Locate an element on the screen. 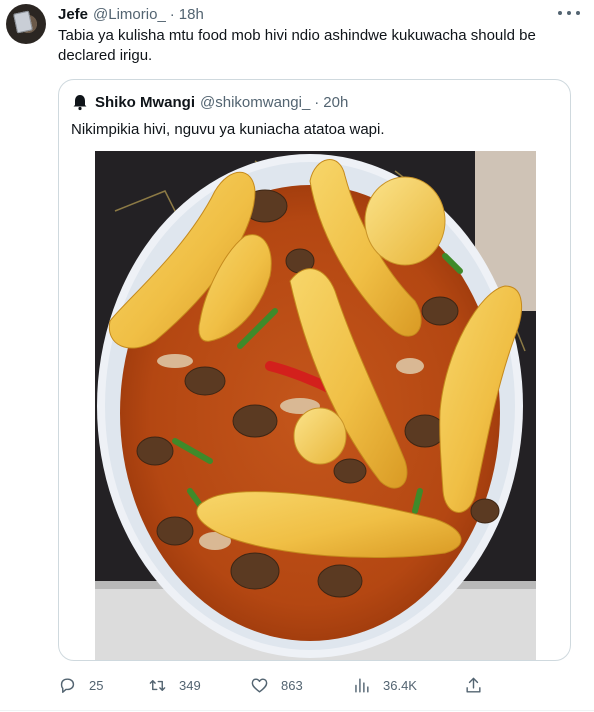 The image size is (594, 712). tweet-time: 18h is located at coordinates (191, 14).